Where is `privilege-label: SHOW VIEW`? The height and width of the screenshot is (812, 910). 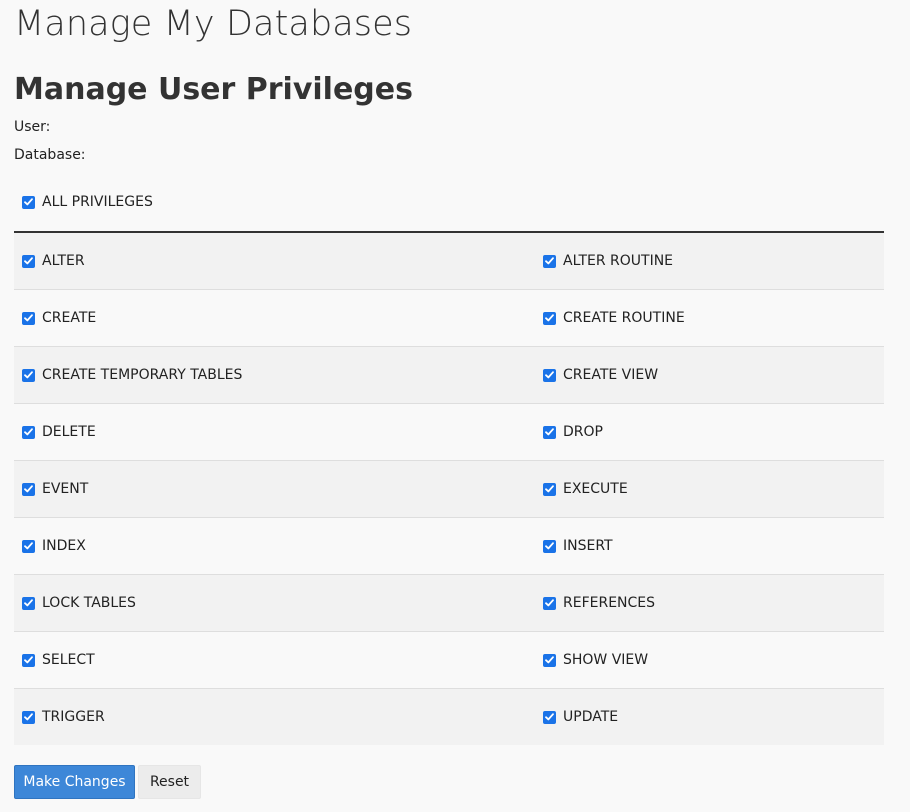 privilege-label: SHOW VIEW is located at coordinates (606, 660).